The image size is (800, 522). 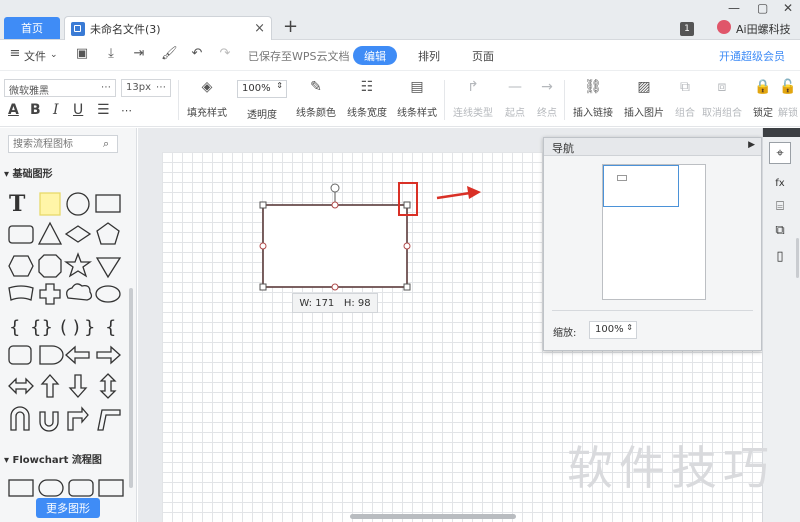 I want to click on annotation-arrow-head, so click(x=474, y=192).